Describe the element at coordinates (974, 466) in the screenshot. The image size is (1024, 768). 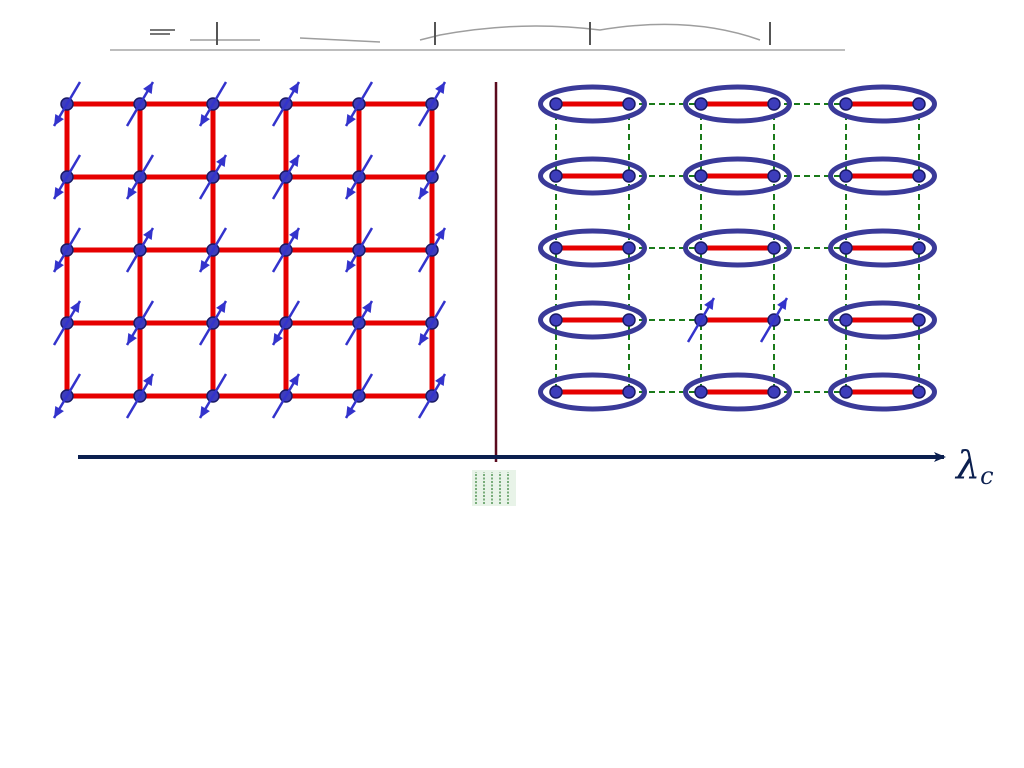
I see `axis-label: λc` at that location.